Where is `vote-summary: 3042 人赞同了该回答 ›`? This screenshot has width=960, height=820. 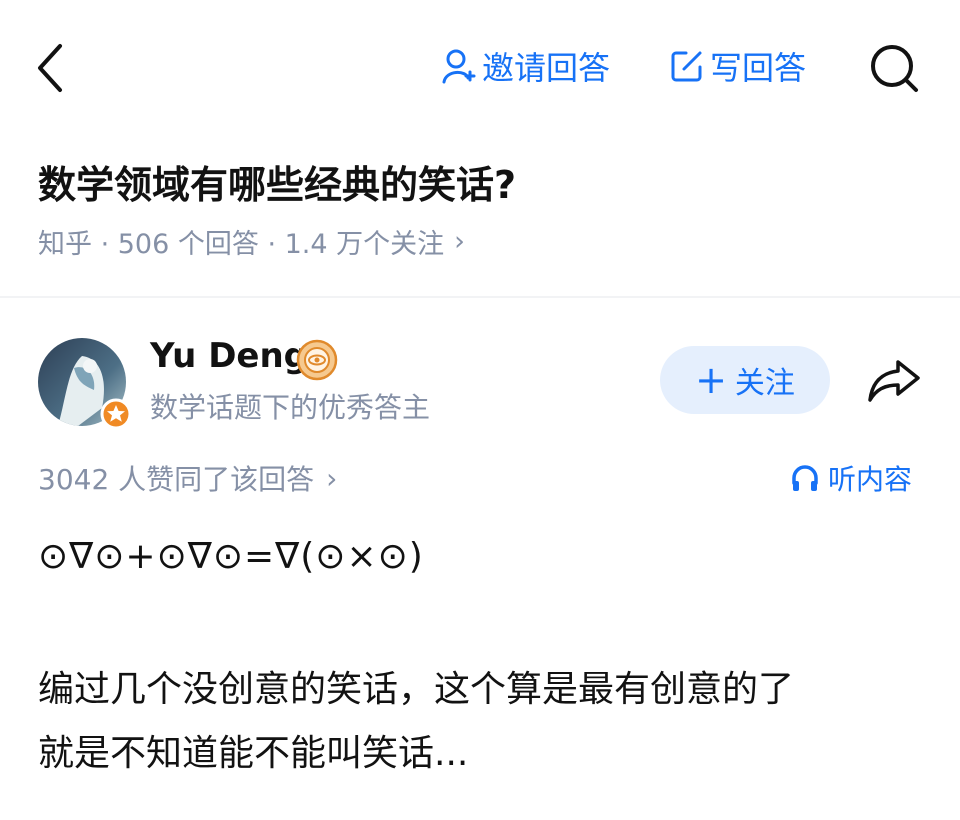
vote-summary: 3042 人赞同了该回答 › is located at coordinates (187, 478).